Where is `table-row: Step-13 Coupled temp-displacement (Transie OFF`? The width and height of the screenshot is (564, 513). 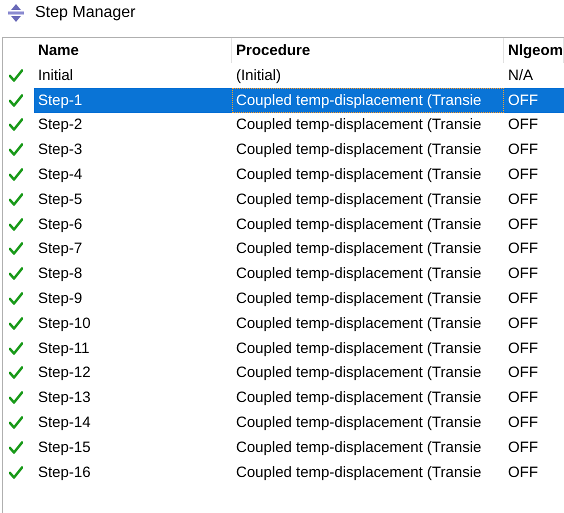
table-row: Step-13 Coupled temp-displacement (Transie OFF is located at coordinates (283, 397).